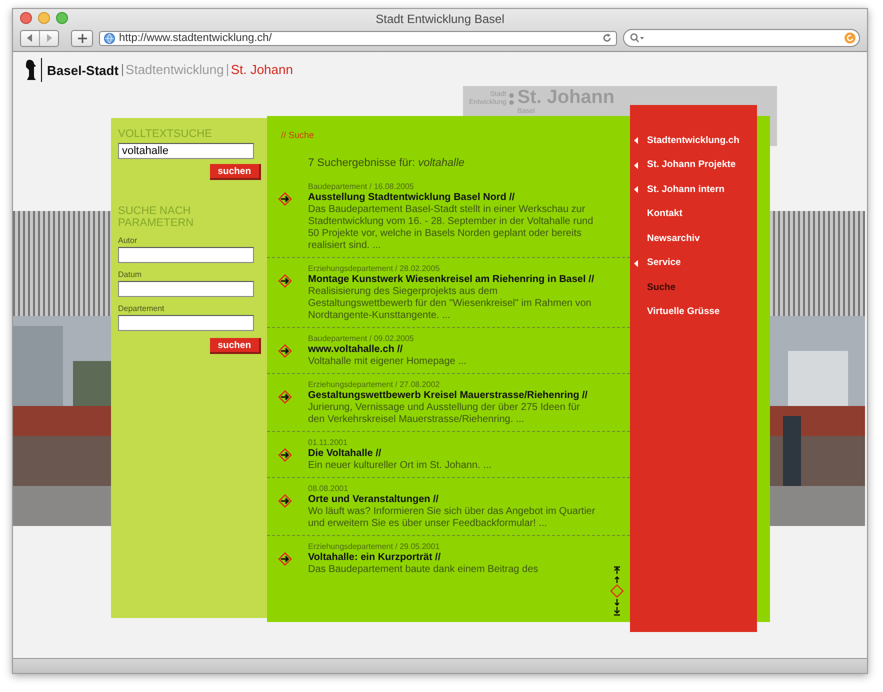 This screenshot has width=883, height=692. Describe the element at coordinates (62, 18) in the screenshot. I see `zoom-icon` at that location.